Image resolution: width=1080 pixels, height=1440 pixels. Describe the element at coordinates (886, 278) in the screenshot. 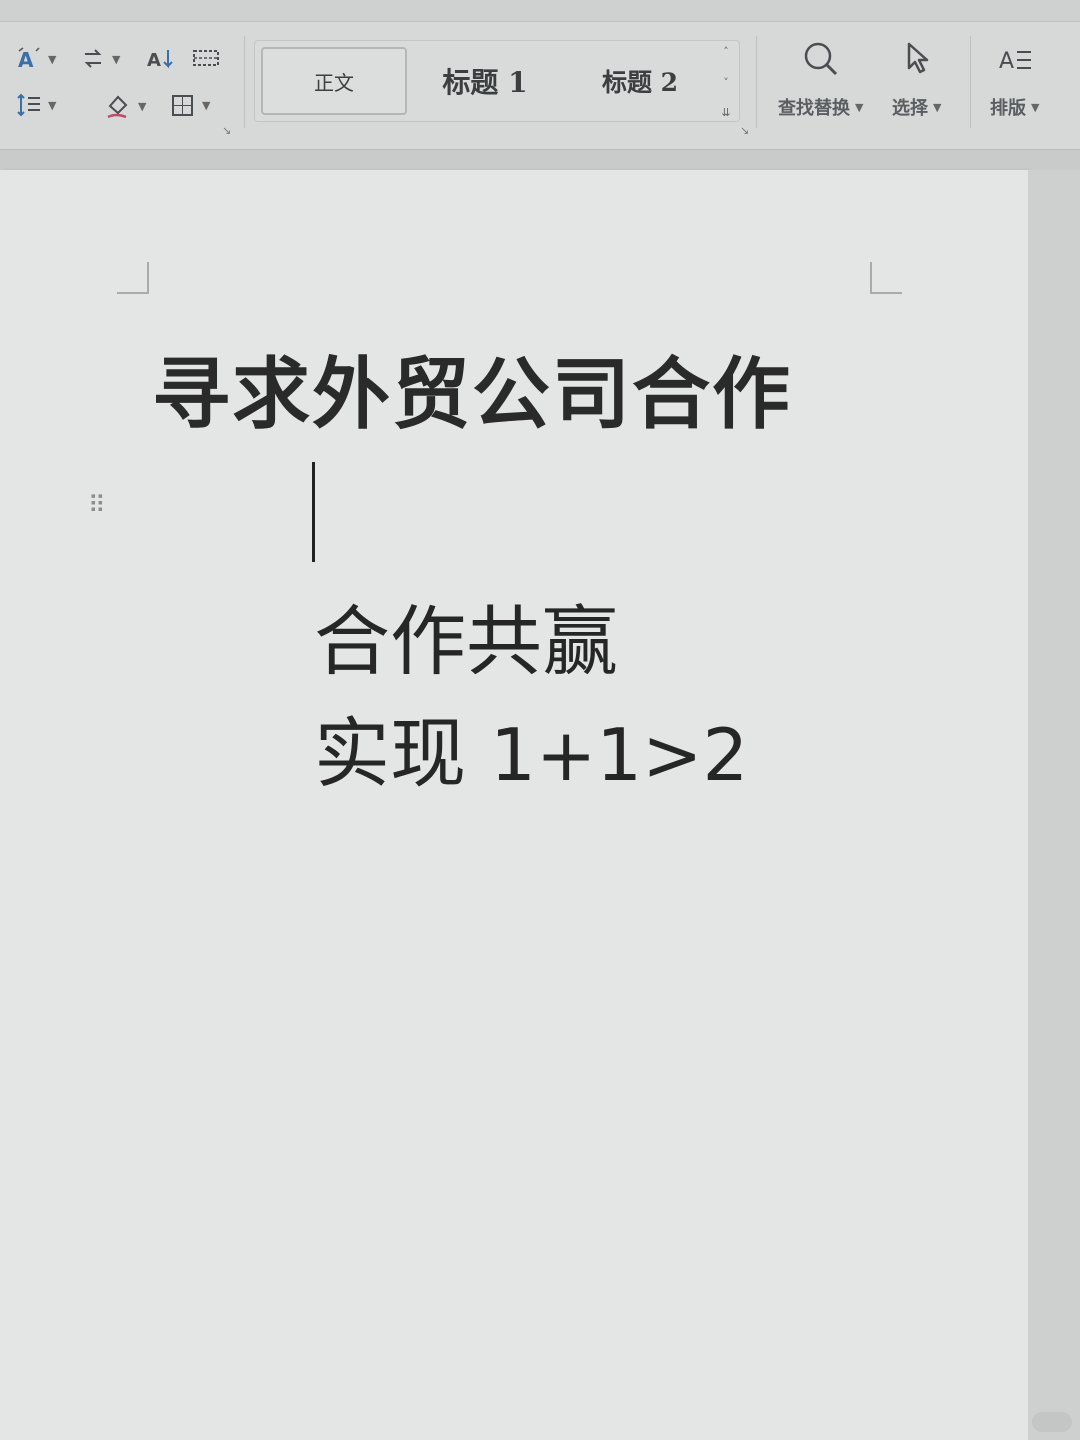

I see `margin-corner-top-right` at that location.